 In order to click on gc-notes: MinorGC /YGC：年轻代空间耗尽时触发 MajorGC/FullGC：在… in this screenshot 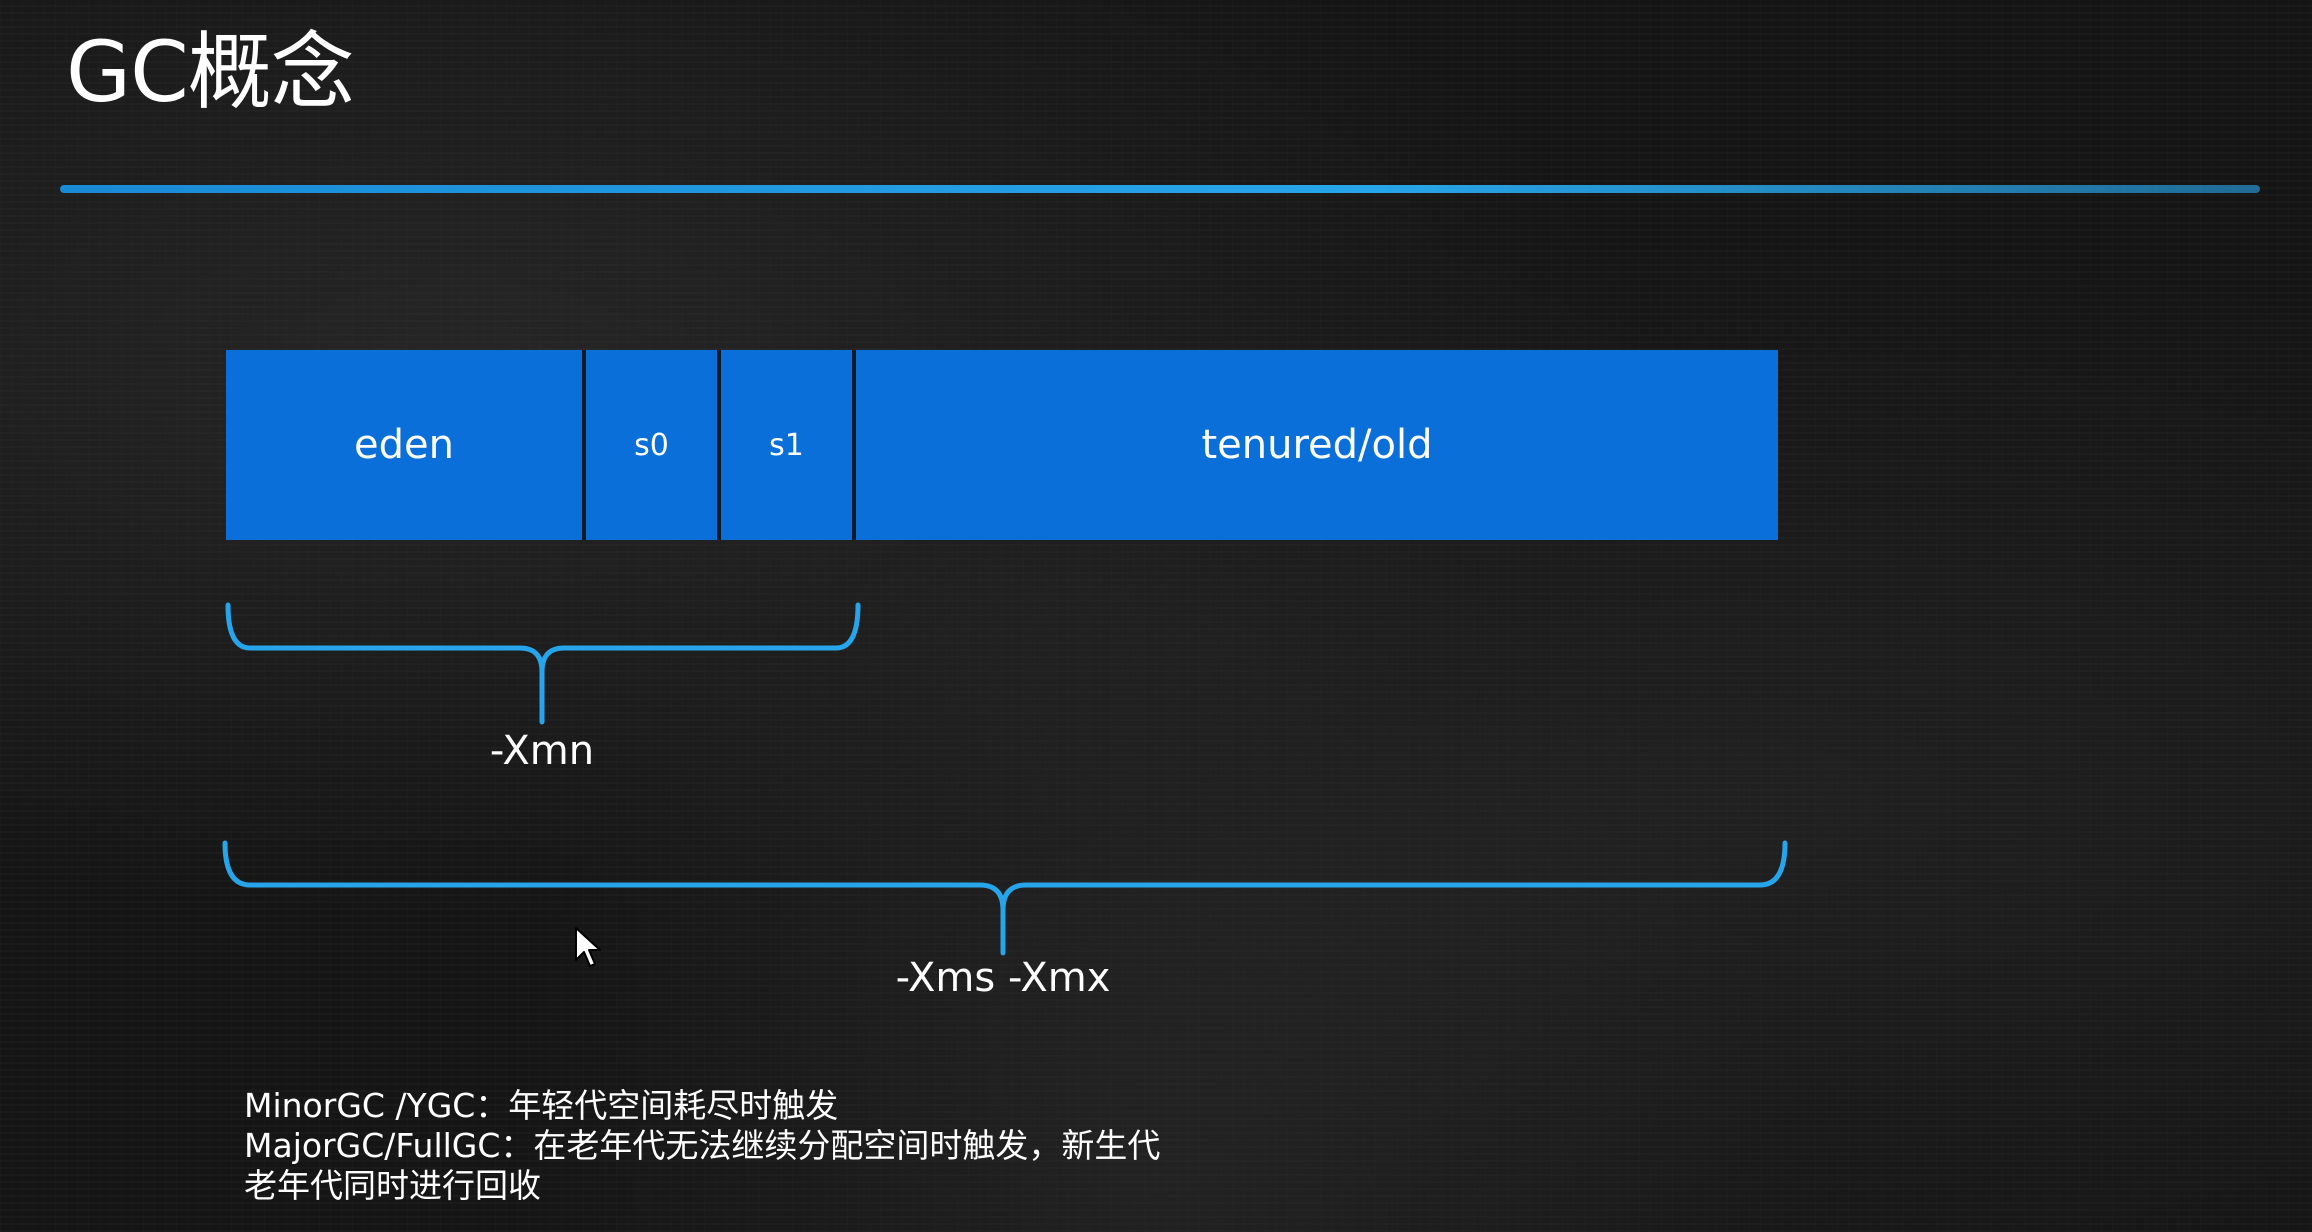, I will do `click(702, 1146)`.